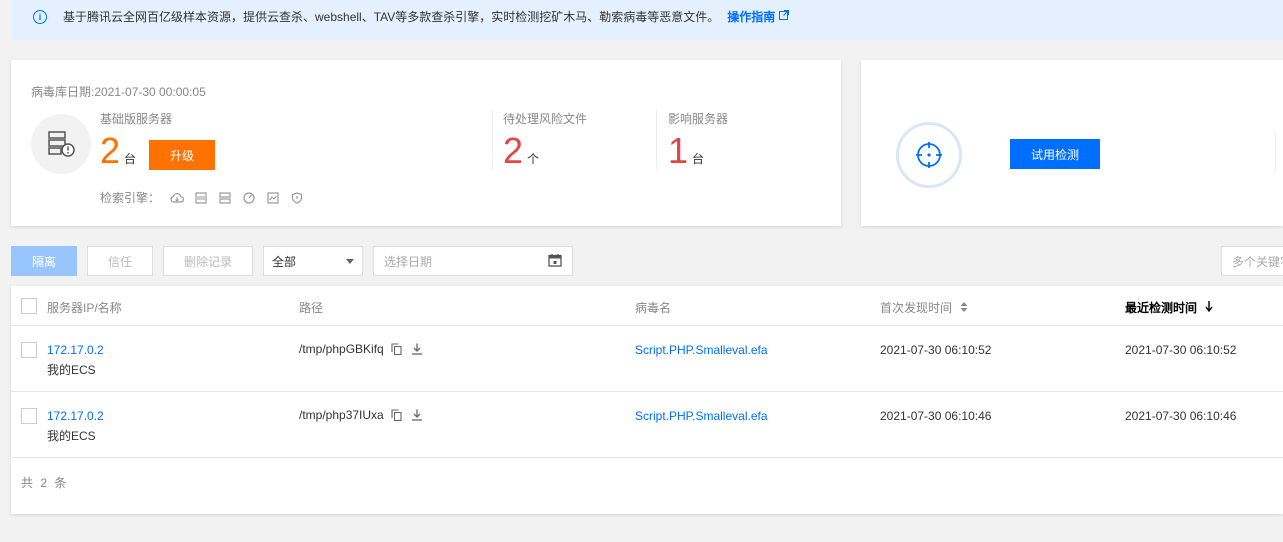  I want to click on webshell-engine-icon, so click(201, 198).